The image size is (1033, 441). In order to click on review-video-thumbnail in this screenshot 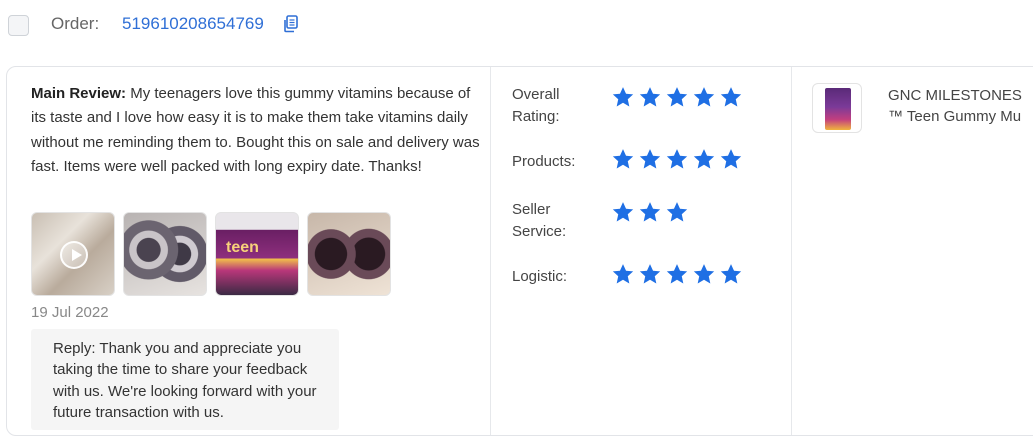, I will do `click(73, 254)`.